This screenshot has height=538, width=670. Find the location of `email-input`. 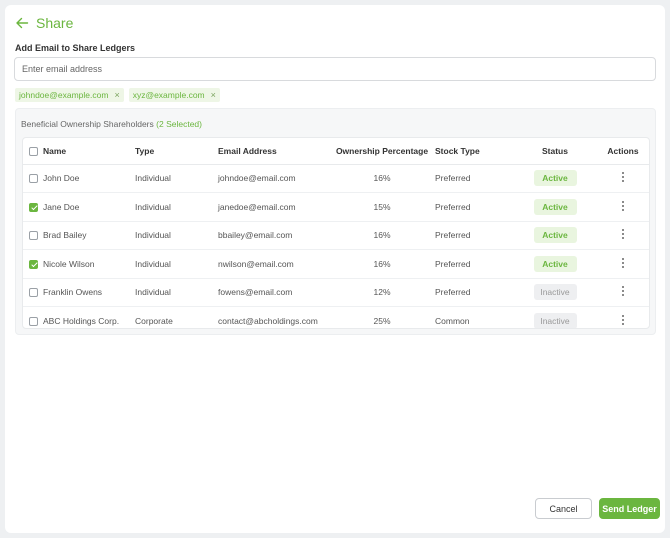

email-input is located at coordinates (335, 69).